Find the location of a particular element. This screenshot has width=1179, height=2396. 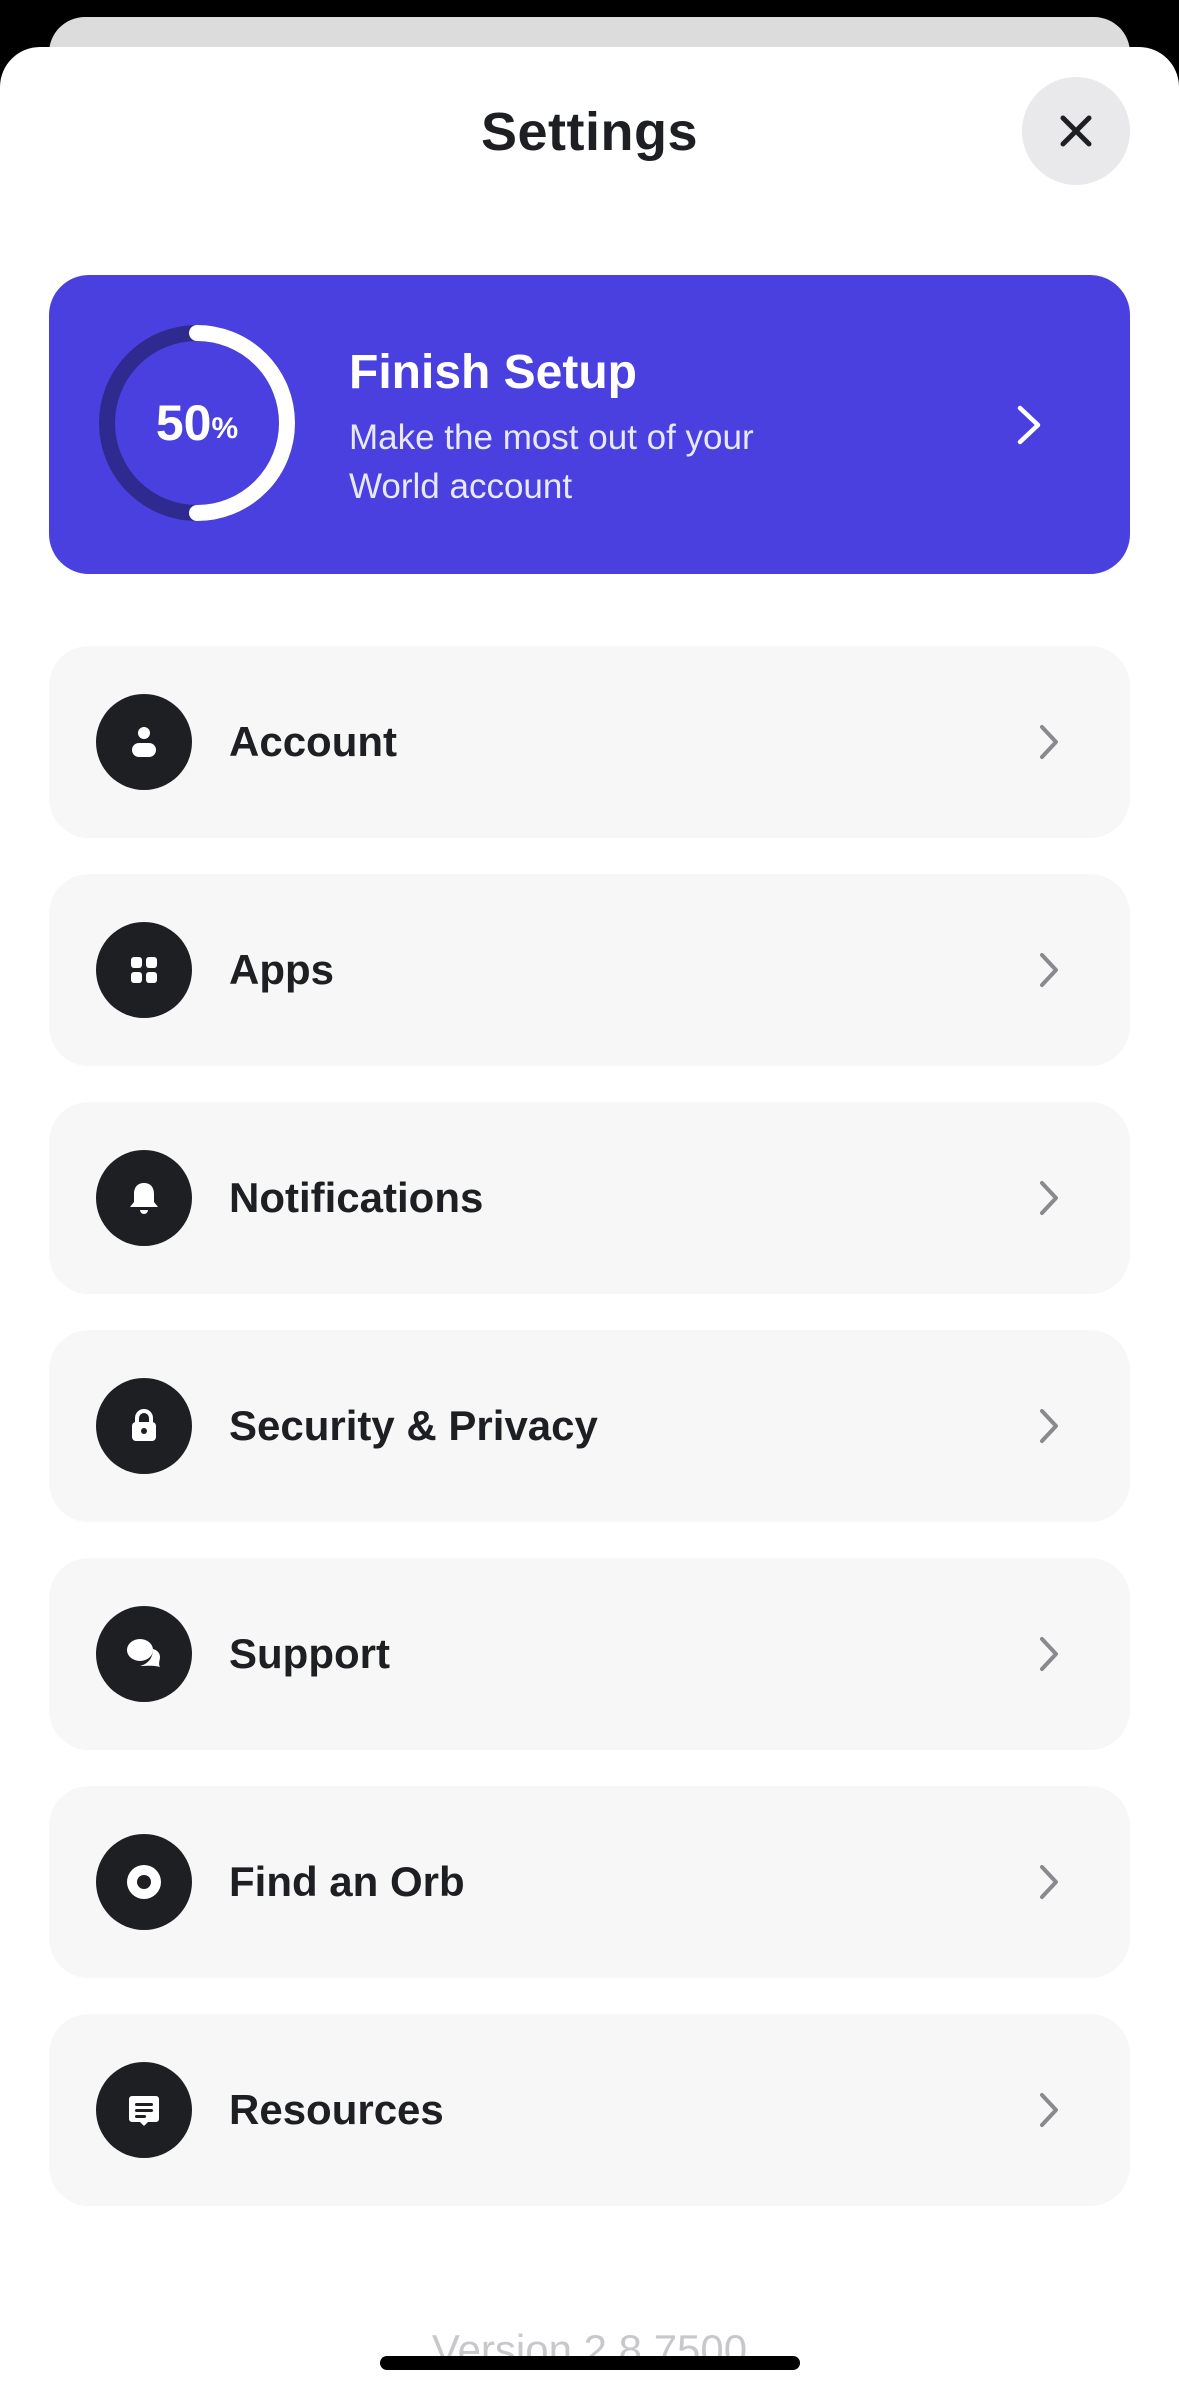

settings-item-apps: Apps is located at coordinates (589, 970).